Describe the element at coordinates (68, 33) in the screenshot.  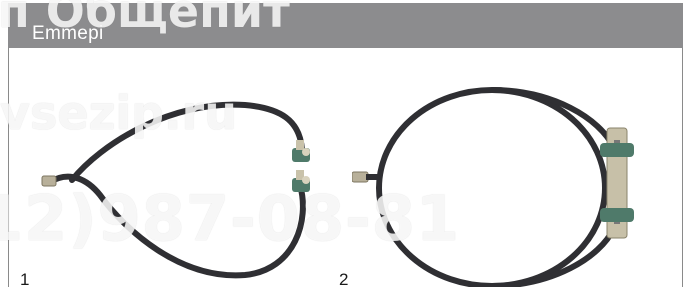
I see `brand-title: Emmepi` at that location.